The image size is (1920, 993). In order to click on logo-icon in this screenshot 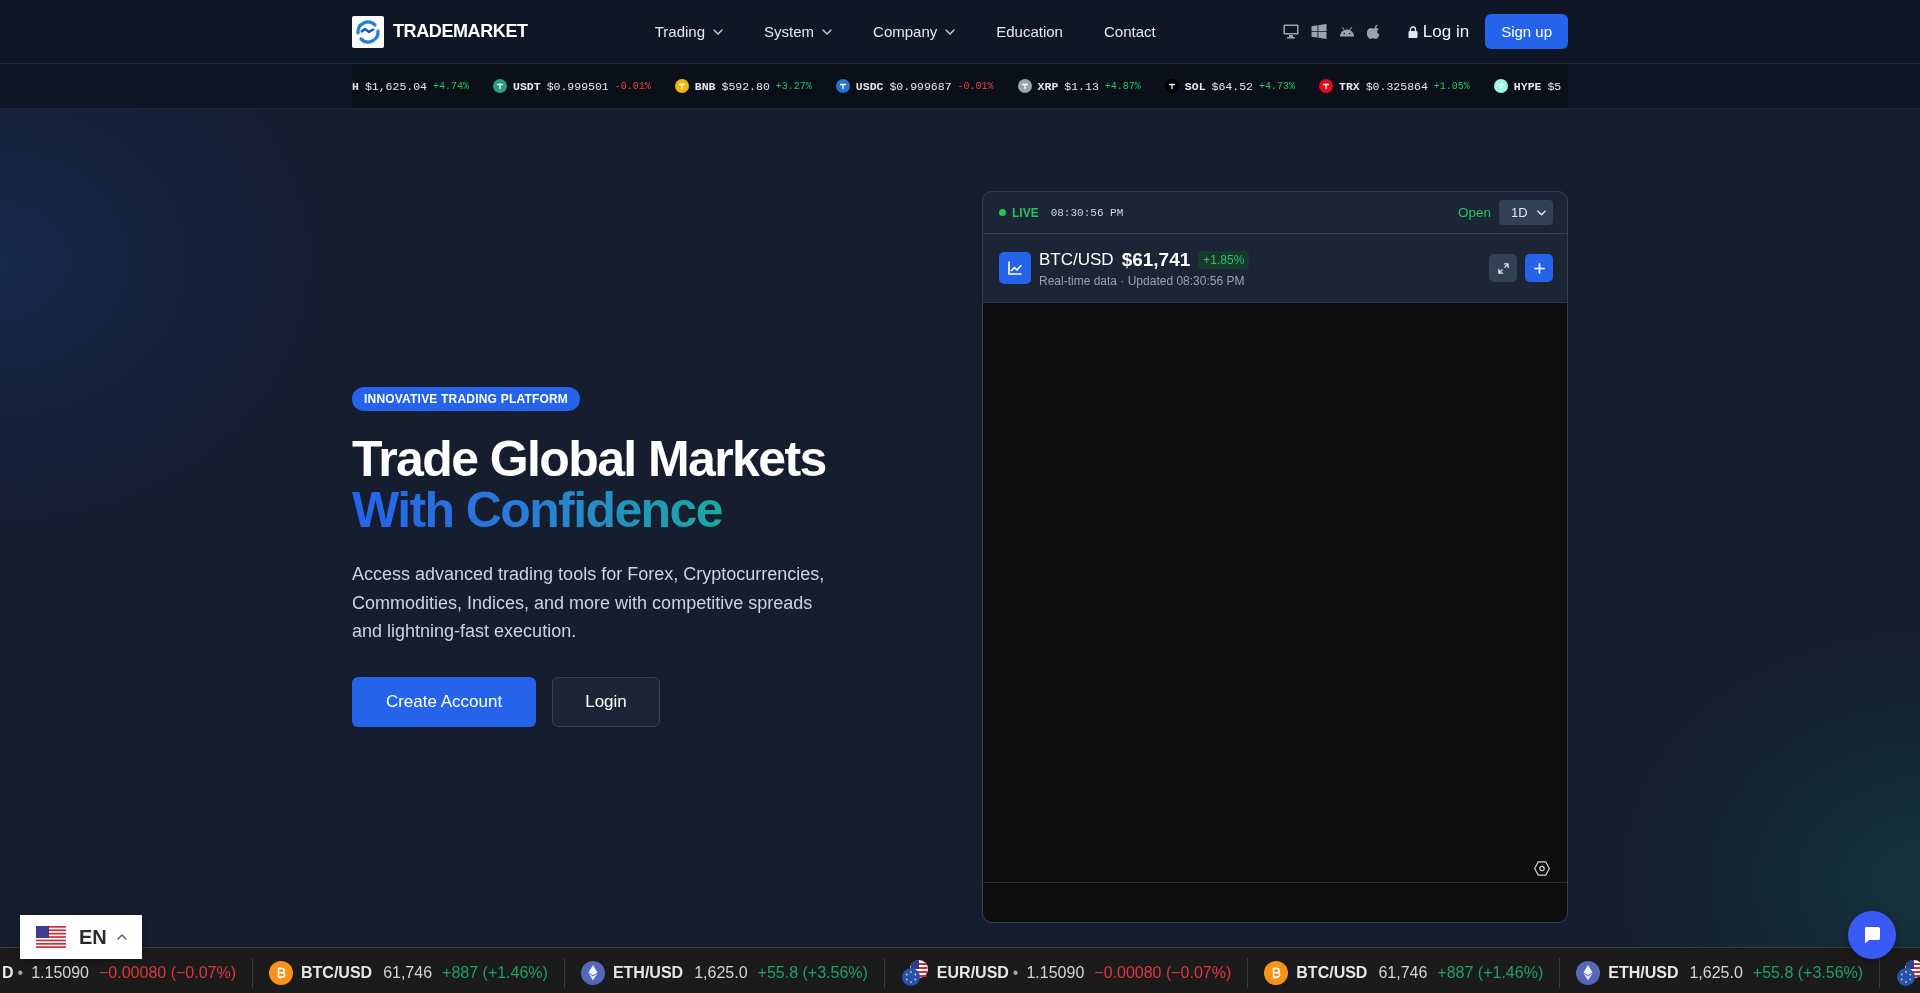, I will do `click(368, 31)`.